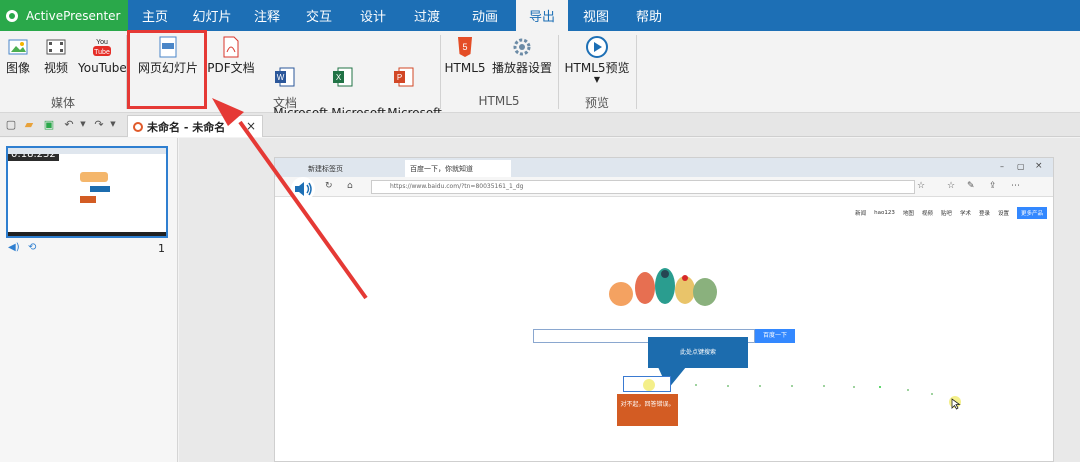  What do you see at coordinates (329, 186) in the screenshot?
I see `refresh-icon: ↻` at bounding box center [329, 186].